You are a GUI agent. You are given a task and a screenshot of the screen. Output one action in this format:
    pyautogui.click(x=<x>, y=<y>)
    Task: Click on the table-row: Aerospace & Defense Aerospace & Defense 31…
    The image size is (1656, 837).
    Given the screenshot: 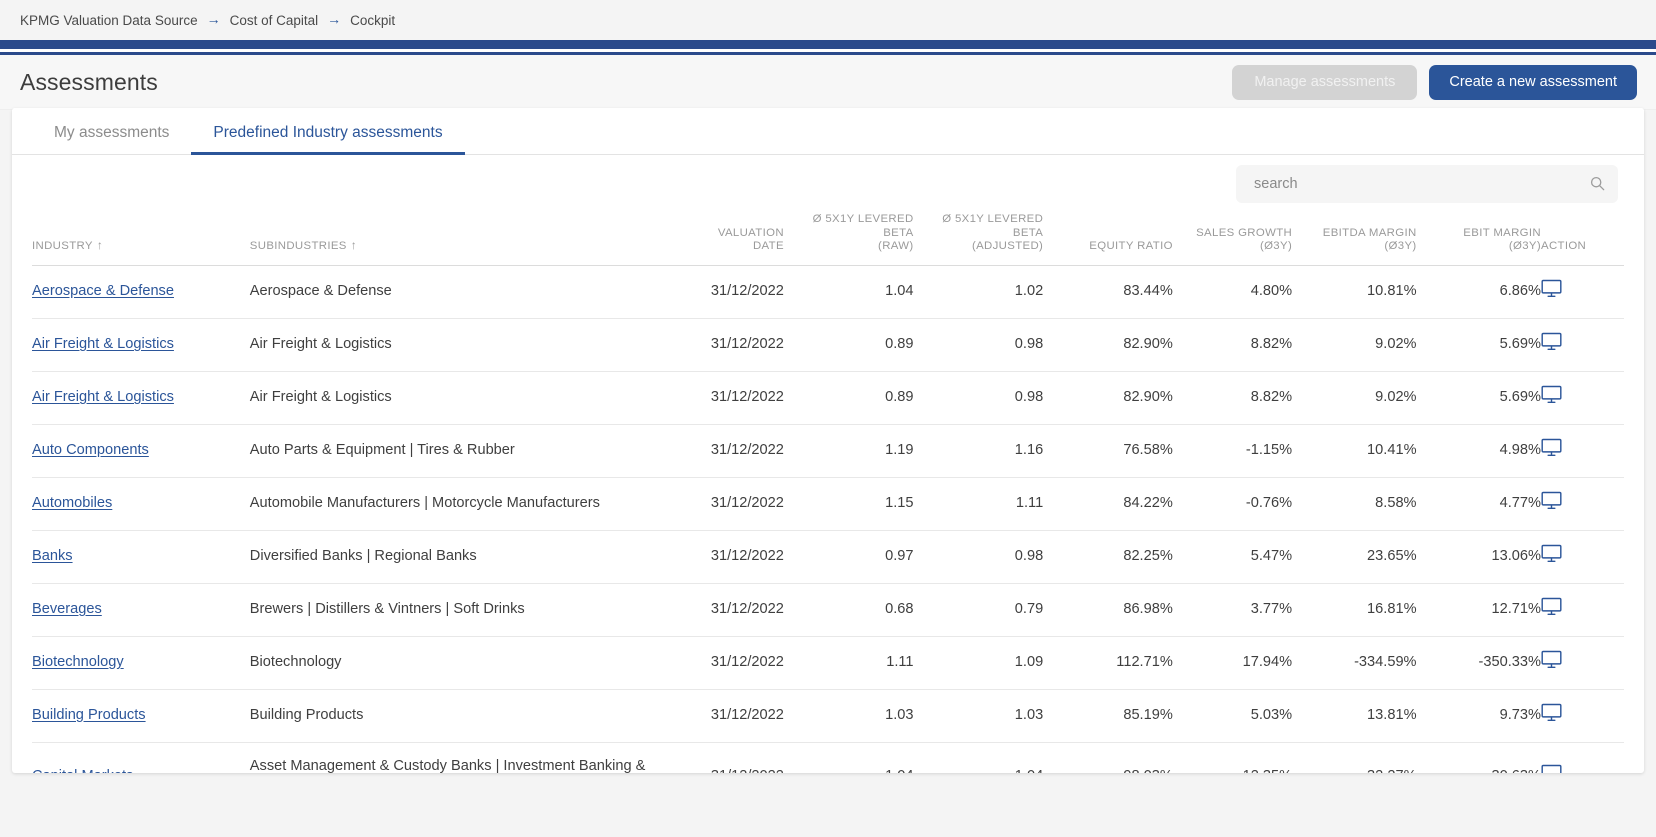 What is the action you would take?
    pyautogui.click(x=828, y=292)
    